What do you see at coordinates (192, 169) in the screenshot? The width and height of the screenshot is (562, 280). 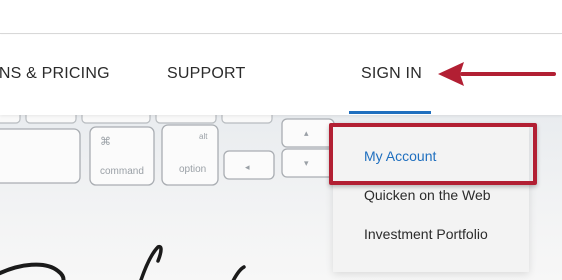 I see `option-label: option` at bounding box center [192, 169].